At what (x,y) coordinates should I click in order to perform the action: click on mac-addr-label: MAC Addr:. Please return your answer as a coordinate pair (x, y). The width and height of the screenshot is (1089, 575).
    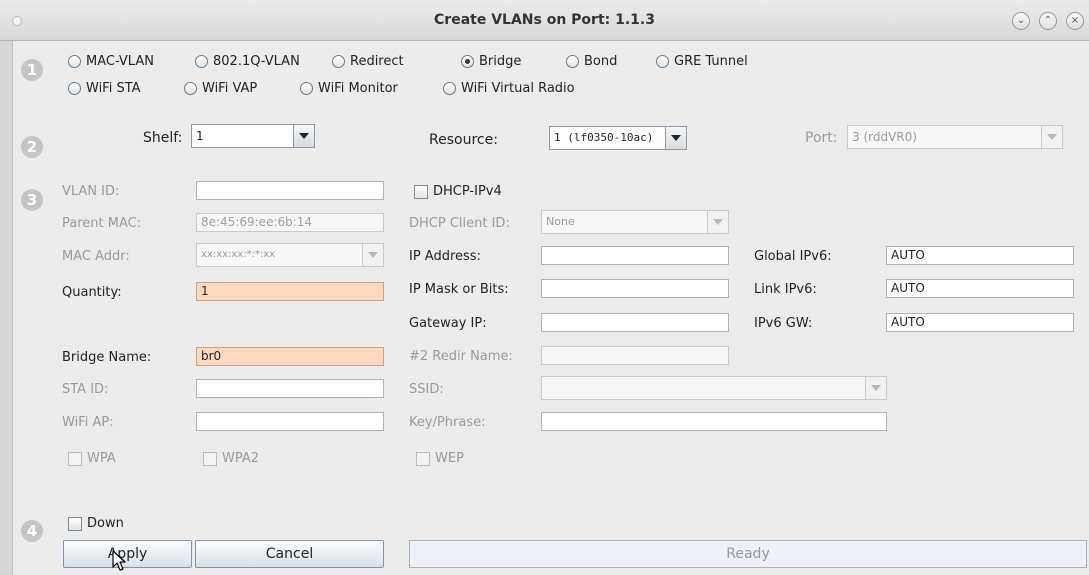
    Looking at the image, I should click on (96, 256).